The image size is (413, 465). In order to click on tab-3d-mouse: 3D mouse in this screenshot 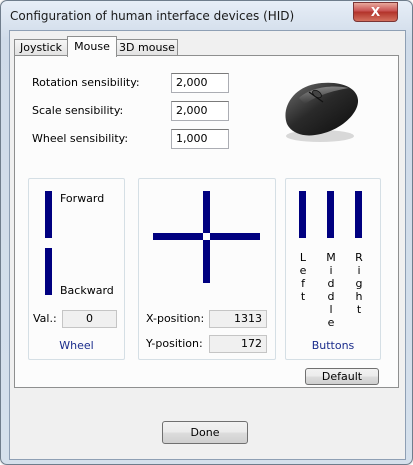, I will do `click(147, 47)`.